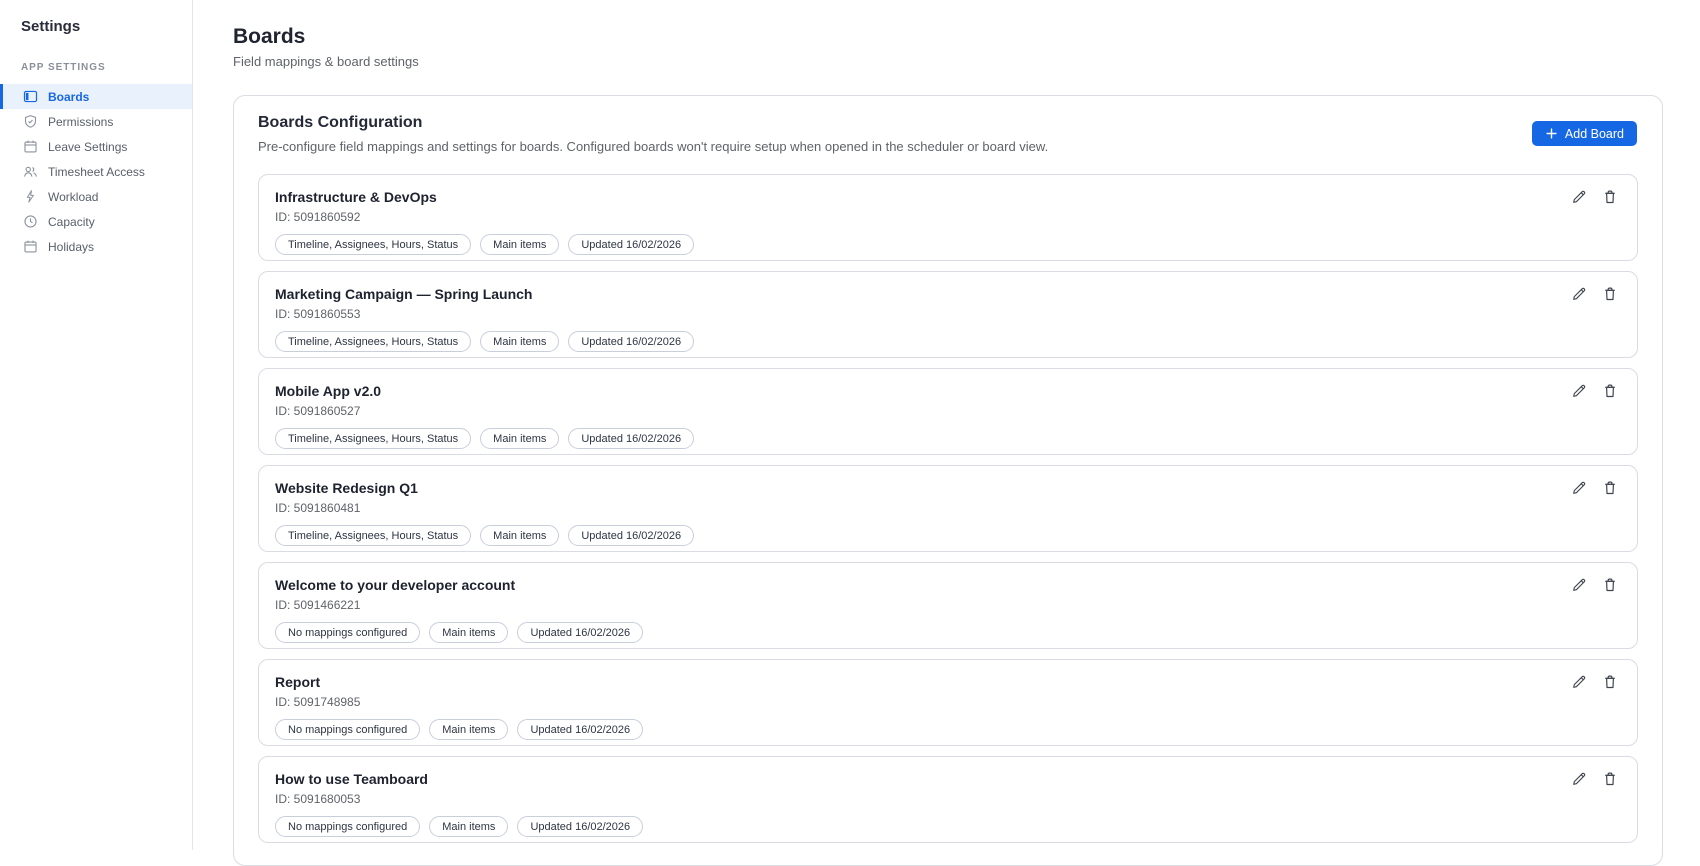 Image resolution: width=1700 pixels, height=866 pixels. Describe the element at coordinates (71, 221) in the screenshot. I see `sidebar-item-label: Capacity` at that location.